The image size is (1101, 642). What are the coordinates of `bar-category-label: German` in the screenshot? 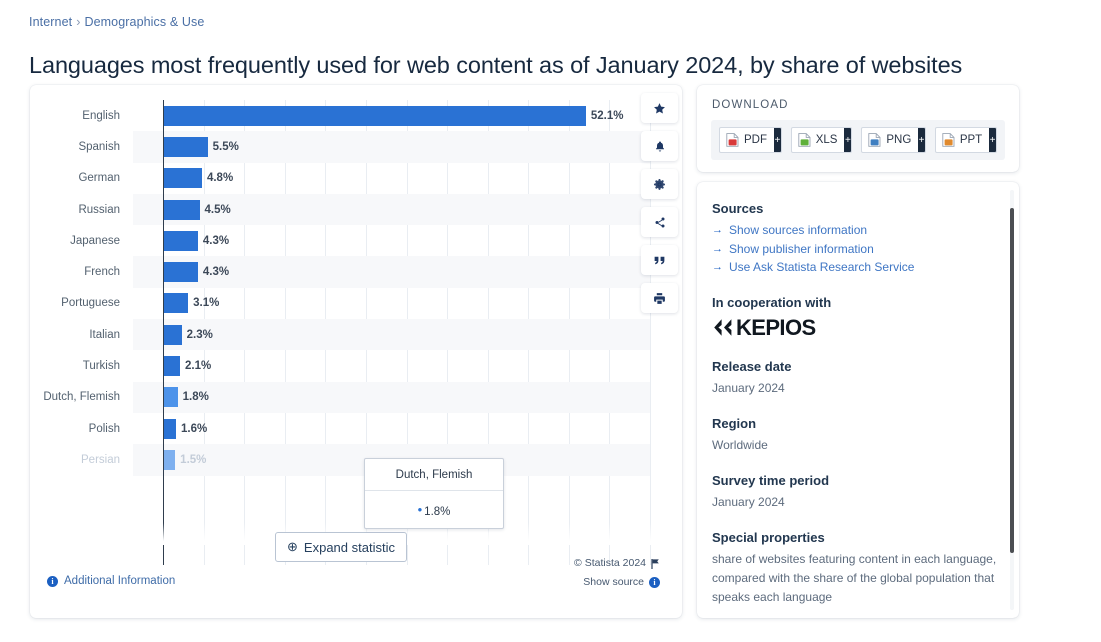 It's located at (99, 178).